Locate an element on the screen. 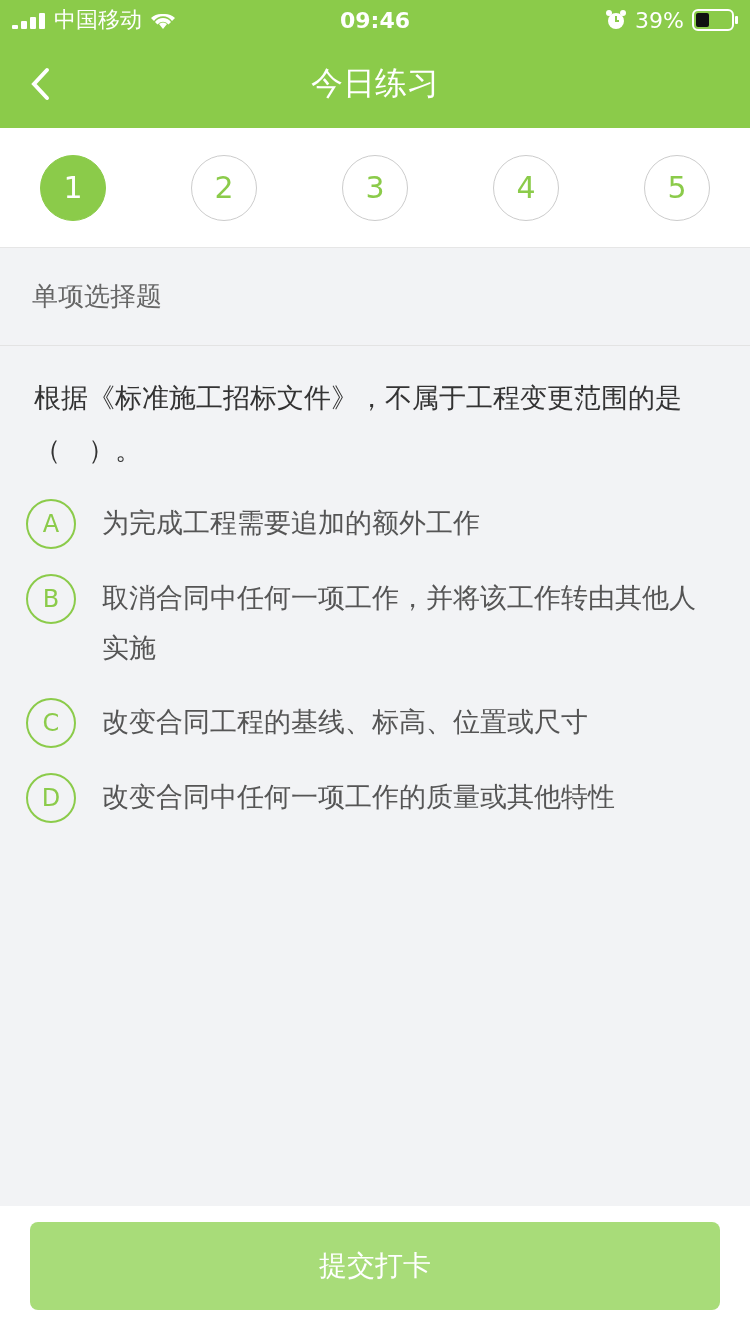 The image size is (750, 1334). chevron-left-icon is located at coordinates (40, 84).